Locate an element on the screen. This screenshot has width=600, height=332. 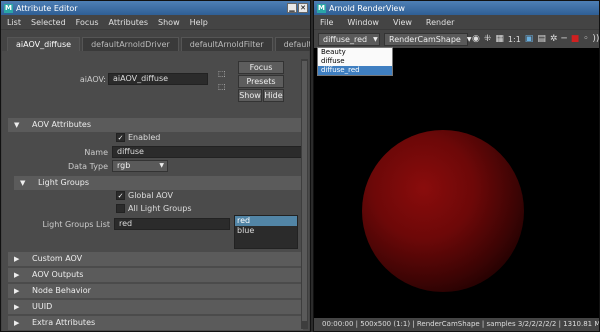
section-title: Light Groups is located at coordinates (64, 182).